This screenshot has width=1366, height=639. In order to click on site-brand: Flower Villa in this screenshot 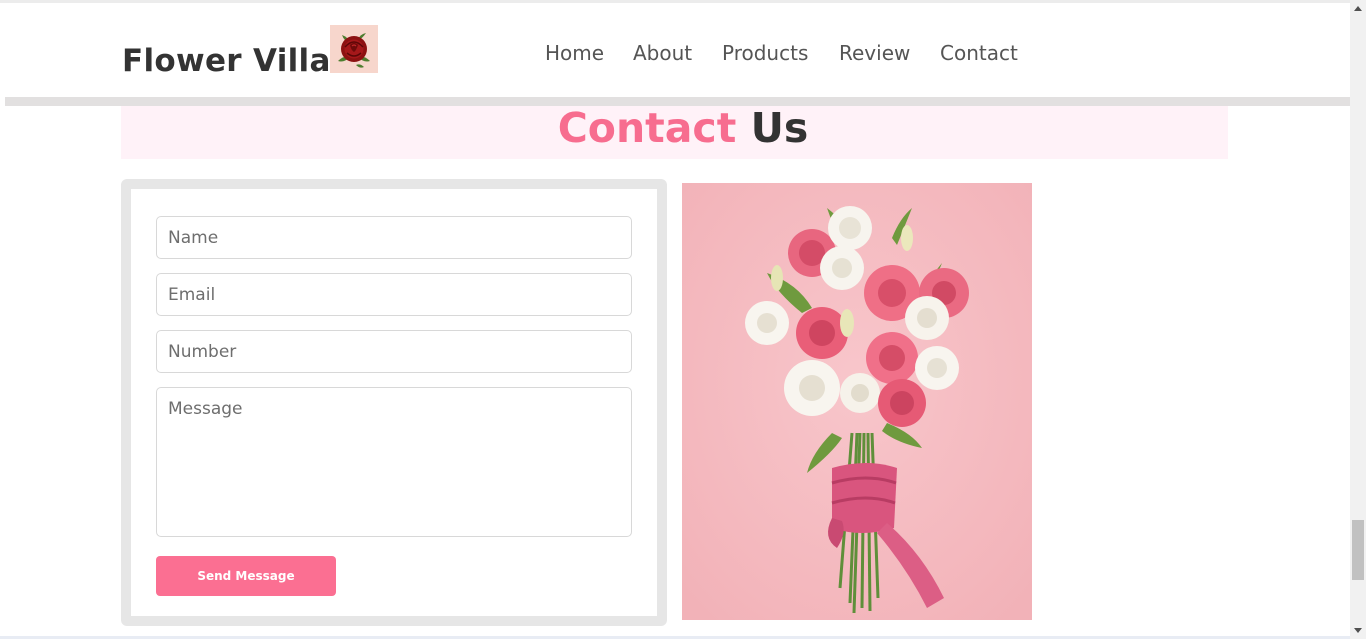, I will do `click(226, 61)`.